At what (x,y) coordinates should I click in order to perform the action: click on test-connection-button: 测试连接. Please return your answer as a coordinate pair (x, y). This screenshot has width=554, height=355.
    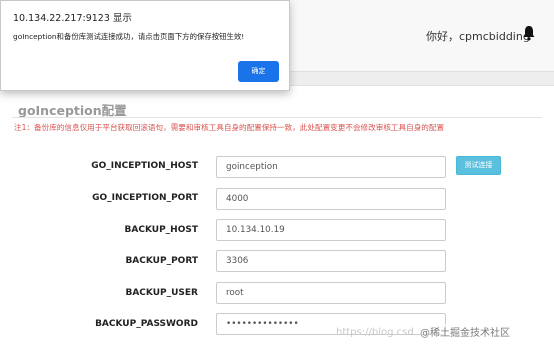
    Looking at the image, I should click on (478, 165).